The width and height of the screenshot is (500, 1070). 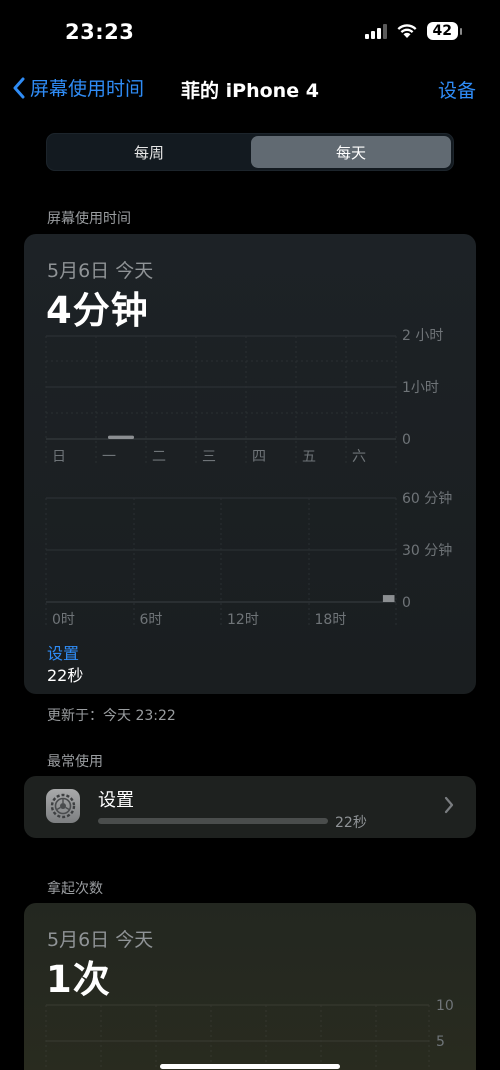 I want to click on period-segmented-control: 每周 每天, so click(x=250, y=152).